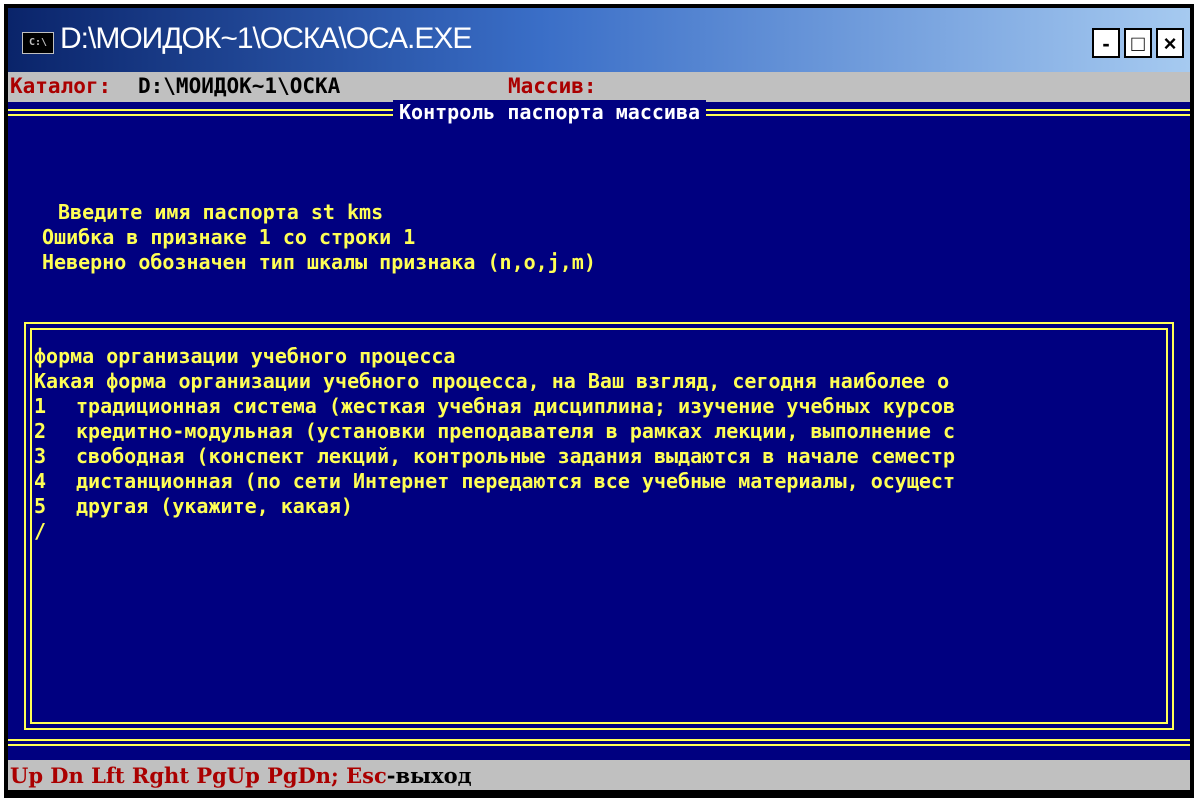 This screenshot has height=803, width=1200. What do you see at coordinates (40, 481) in the screenshot?
I see `option-number: 4` at bounding box center [40, 481].